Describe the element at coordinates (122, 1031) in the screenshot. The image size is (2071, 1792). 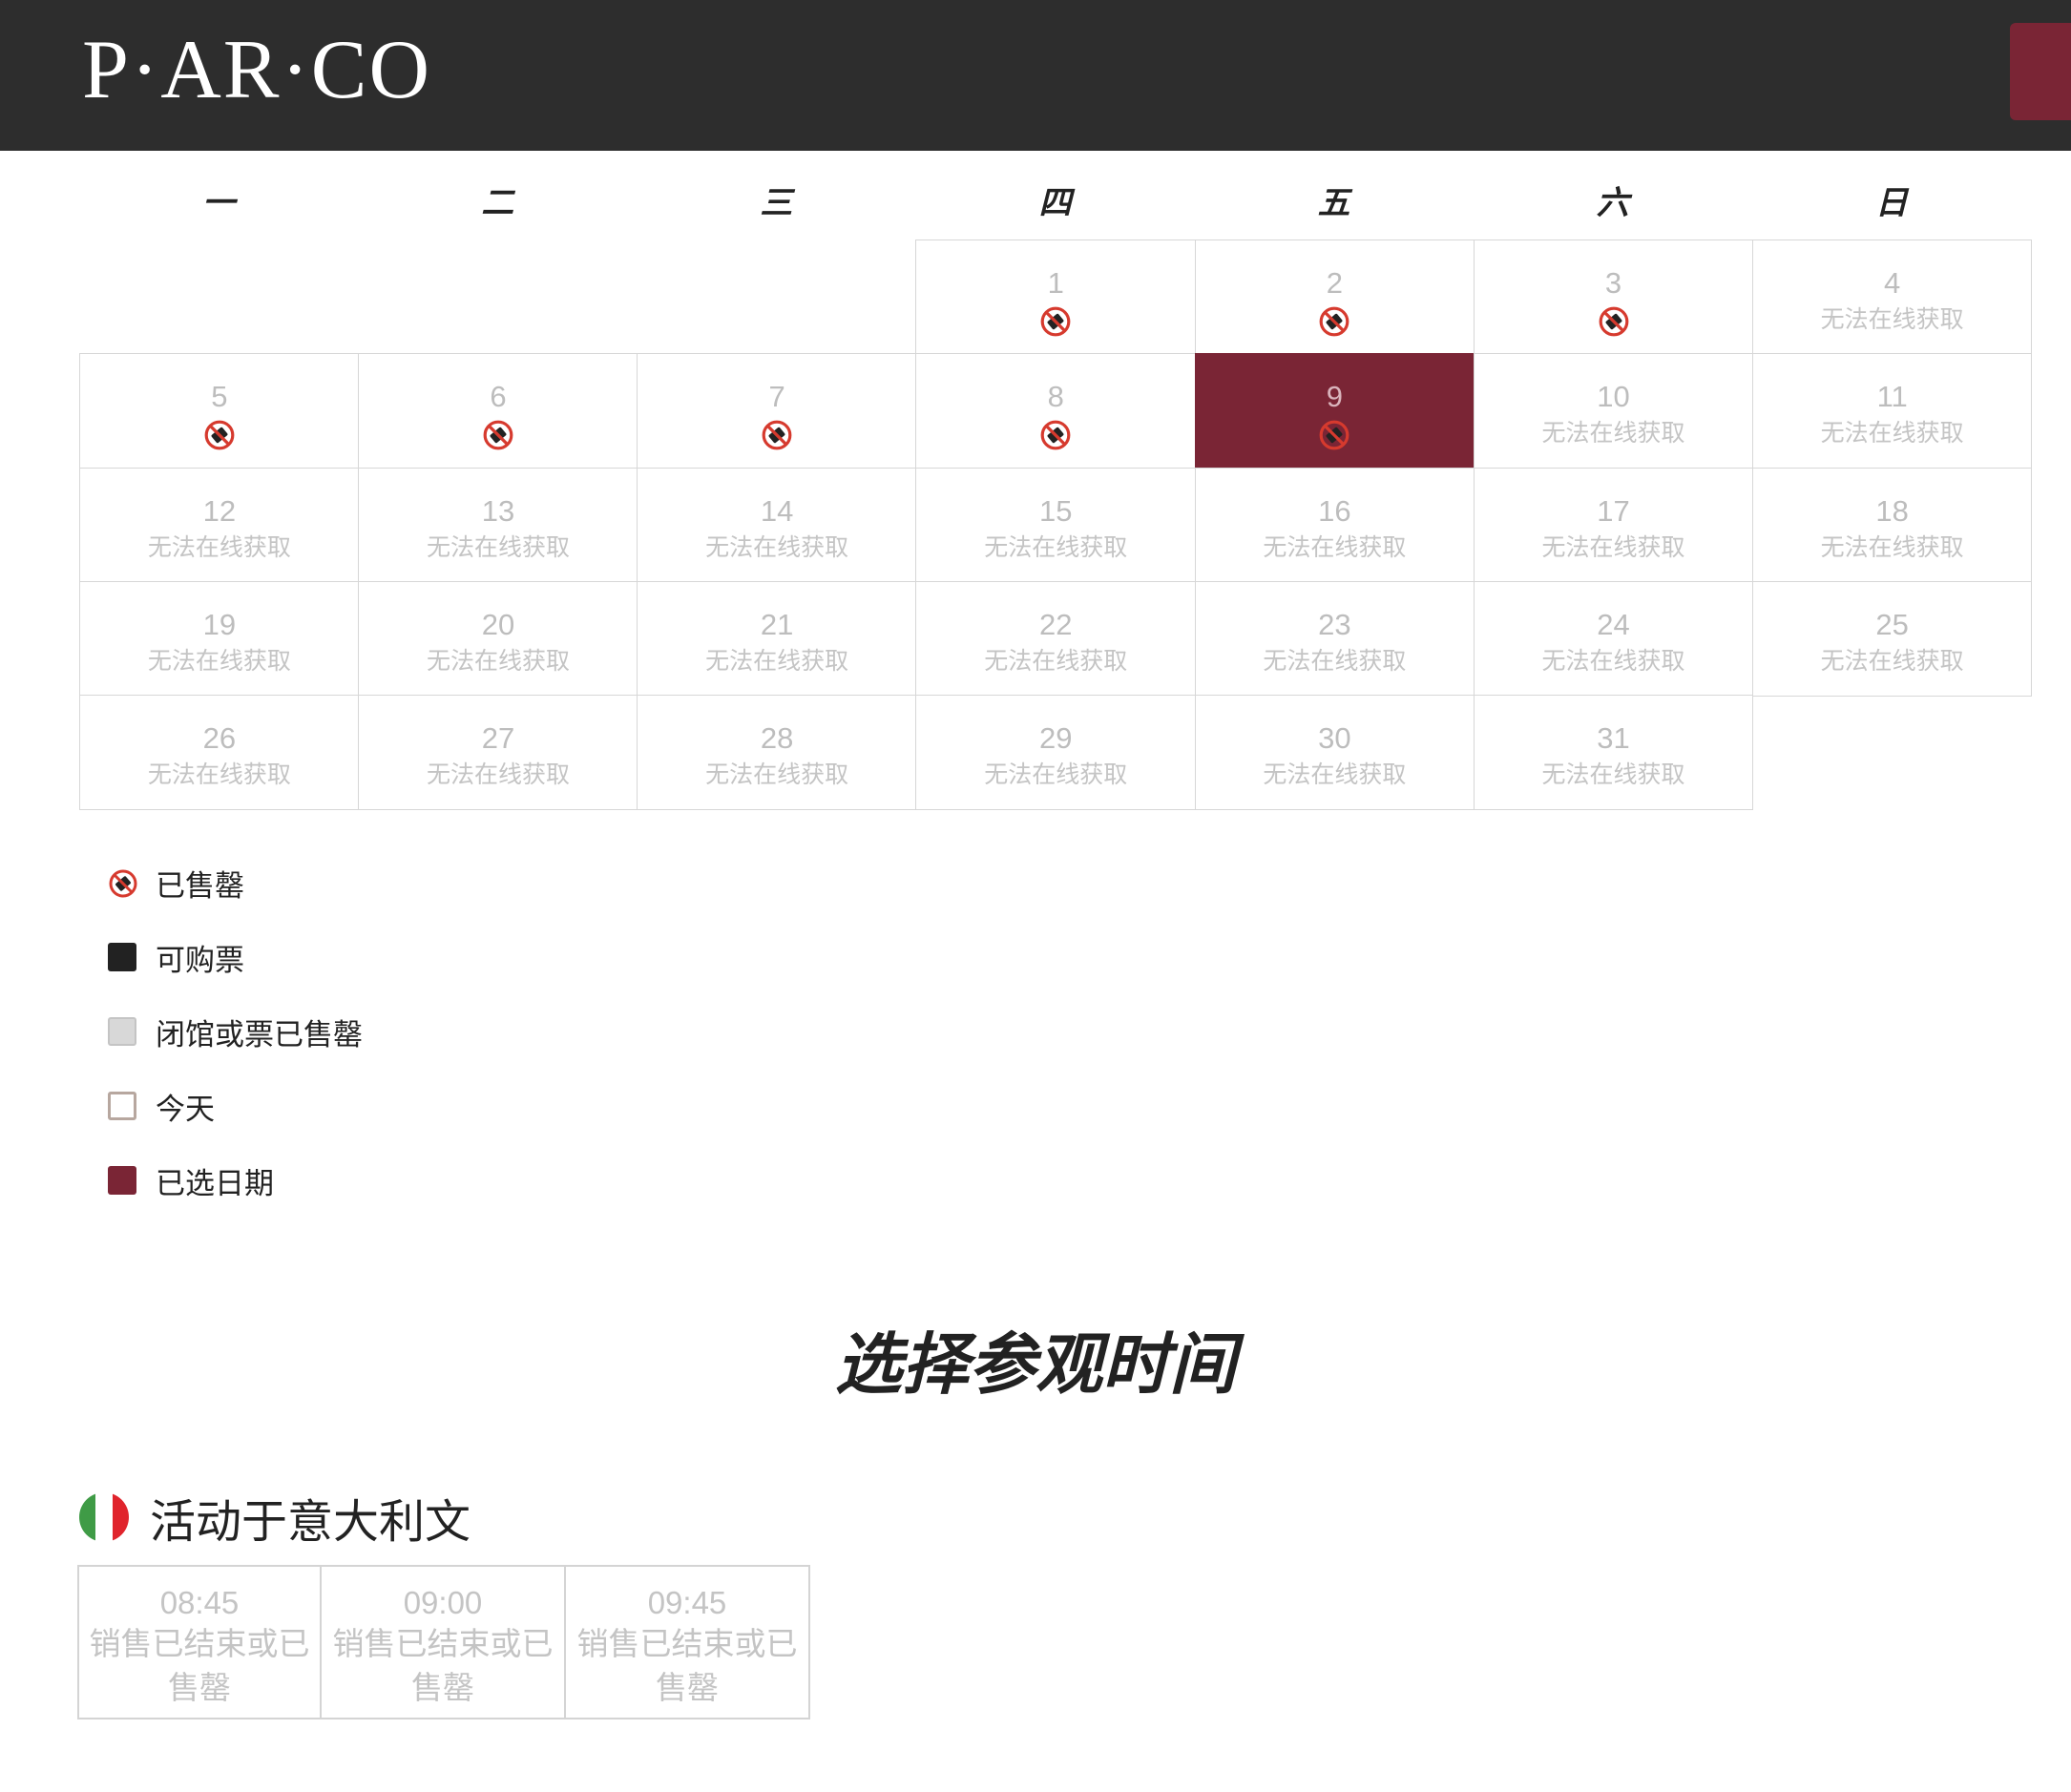
I see `legend-swatch-closed` at that location.